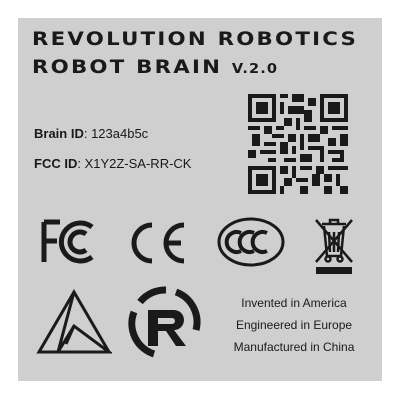 This screenshot has height=401, width=400. What do you see at coordinates (134, 163) in the screenshot?
I see `fcc-id-value: : X1Y2Z-SA-RR-CK` at bounding box center [134, 163].